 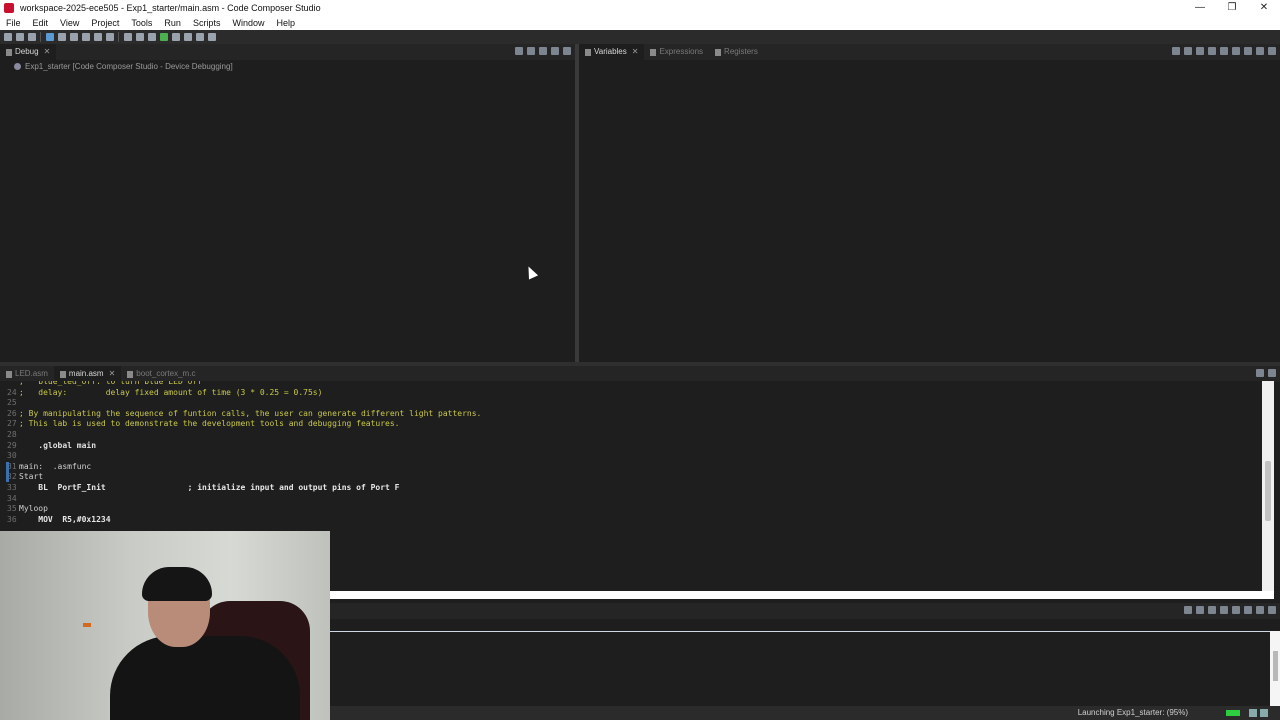 What do you see at coordinates (110, 383) in the screenshot?
I see `code-line: ; blue_led_off: to turn blue LED off` at bounding box center [110, 383].